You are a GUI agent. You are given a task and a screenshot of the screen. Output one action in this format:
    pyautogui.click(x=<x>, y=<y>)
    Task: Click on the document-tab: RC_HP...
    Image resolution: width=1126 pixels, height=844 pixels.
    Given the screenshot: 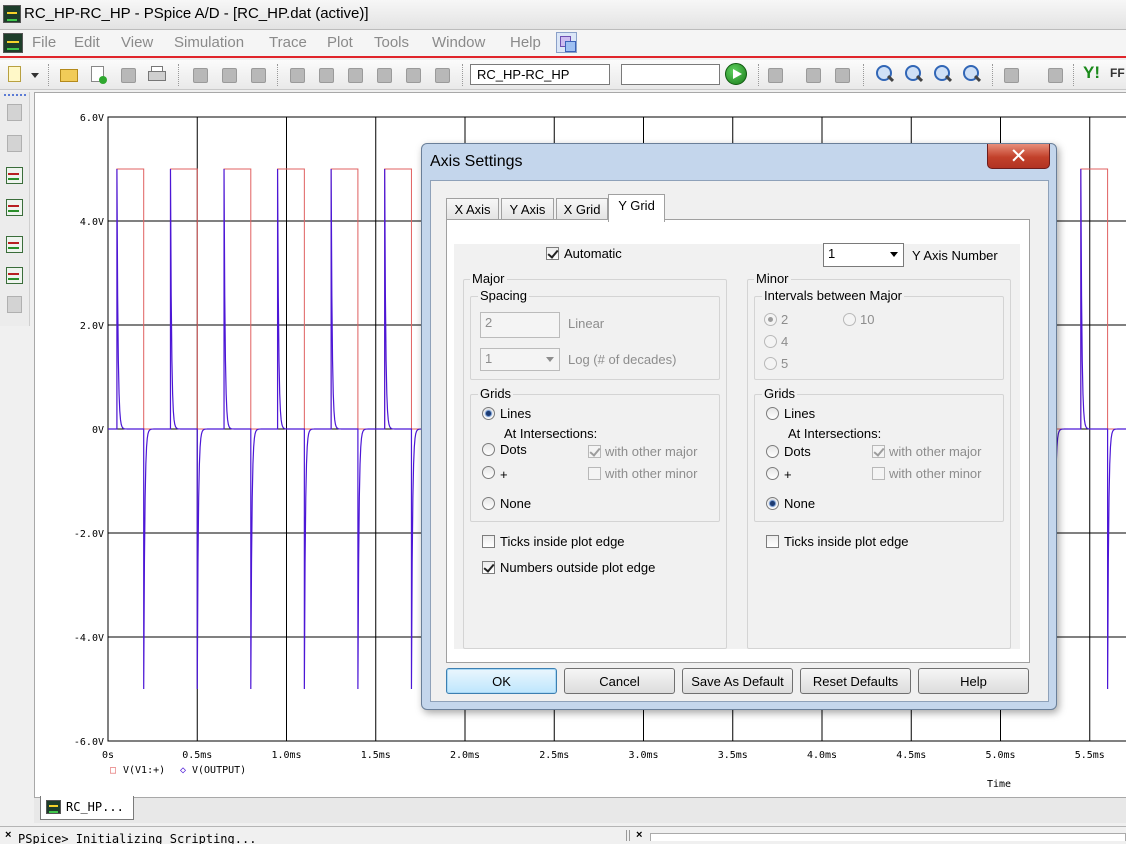 What is the action you would take?
    pyautogui.click(x=87, y=808)
    